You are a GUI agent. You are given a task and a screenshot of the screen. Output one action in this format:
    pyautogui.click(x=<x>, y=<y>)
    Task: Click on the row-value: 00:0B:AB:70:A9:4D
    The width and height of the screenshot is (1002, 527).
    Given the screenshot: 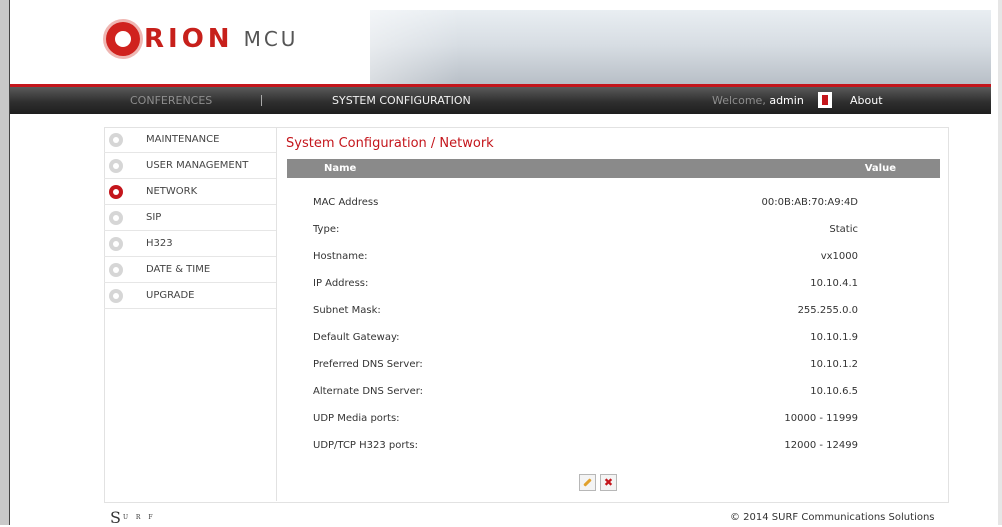 What is the action you would take?
    pyautogui.click(x=809, y=202)
    